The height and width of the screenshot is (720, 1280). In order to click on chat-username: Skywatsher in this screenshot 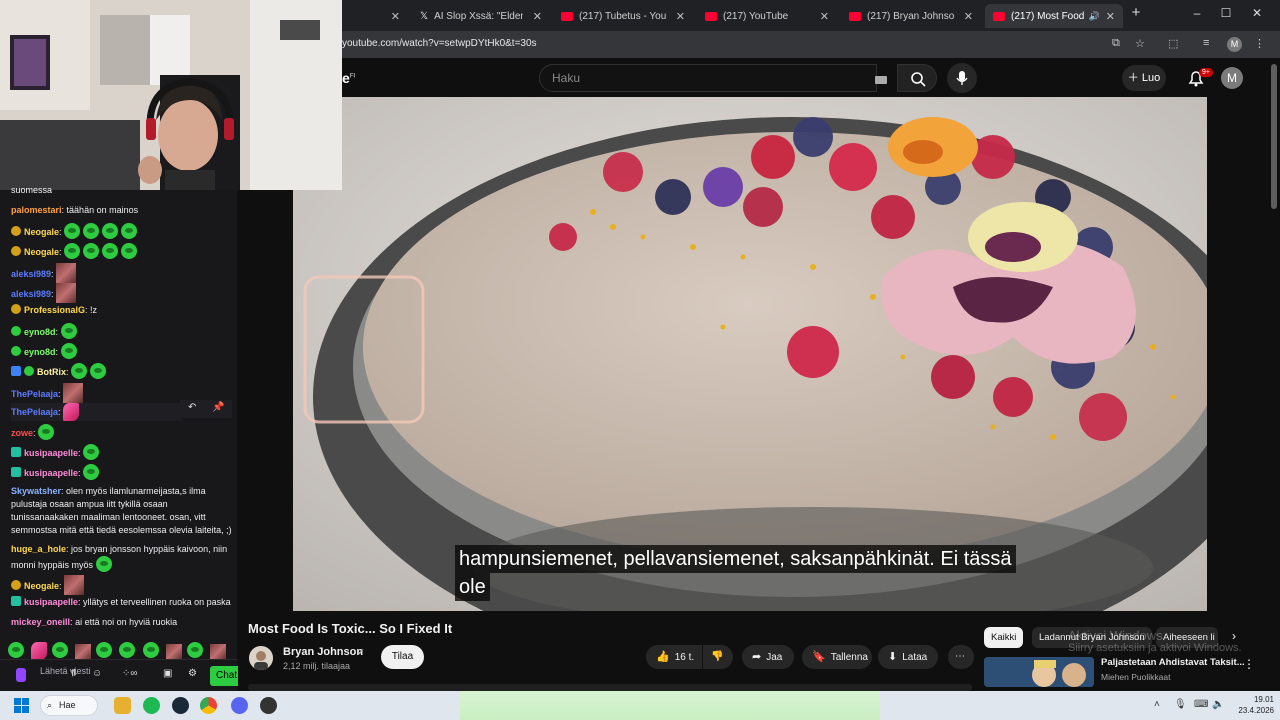, I will do `click(36, 491)`.